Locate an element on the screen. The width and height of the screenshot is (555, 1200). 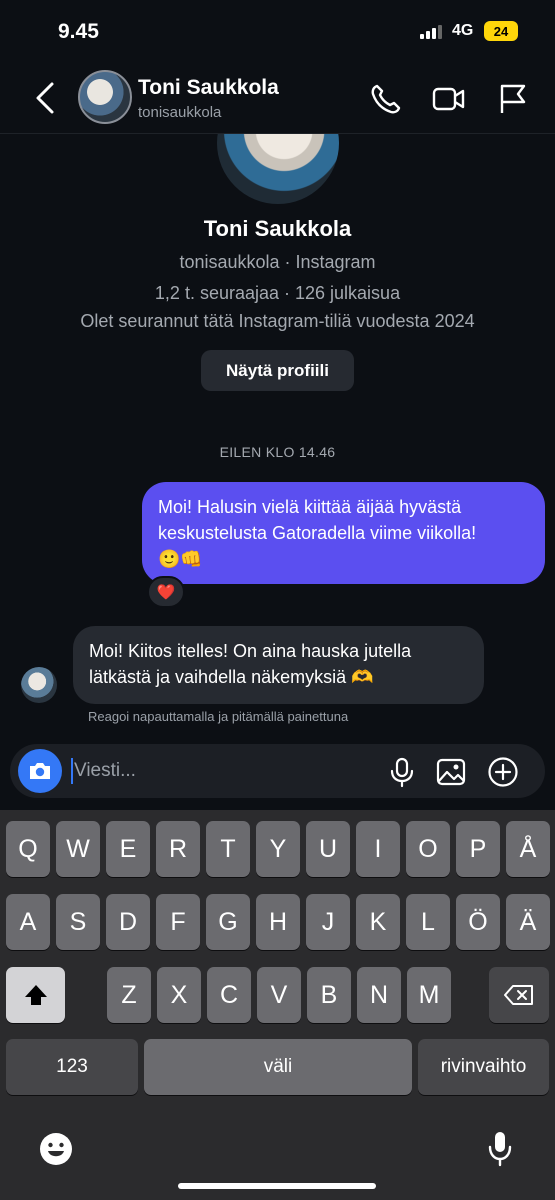
key-x: X is located at coordinates (179, 995).